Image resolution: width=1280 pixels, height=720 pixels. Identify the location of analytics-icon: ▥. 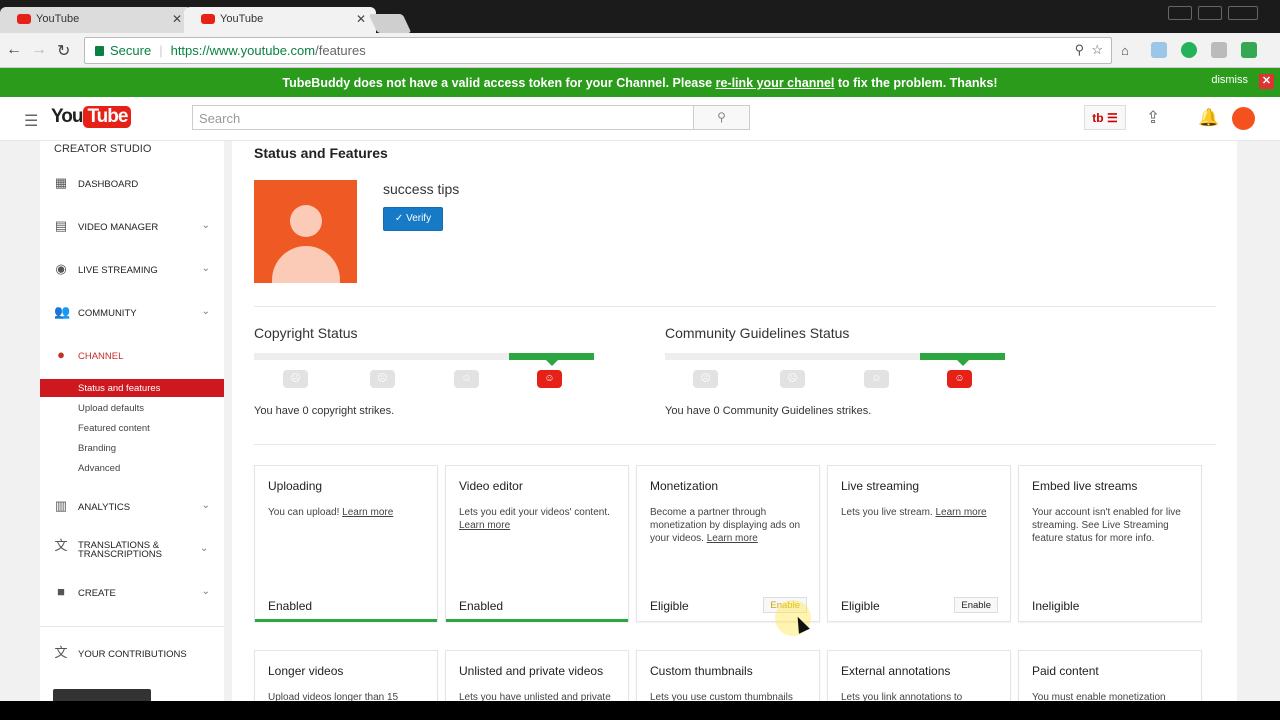
(61, 505).